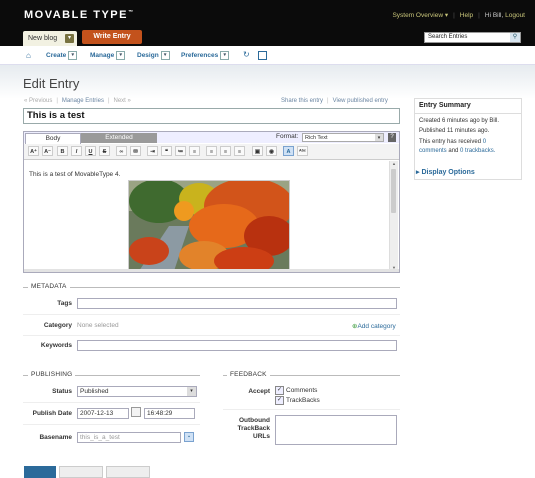 This screenshot has height=478, width=535. Describe the element at coordinates (94, 391) in the screenshot. I see `status-select-value: Published` at that location.